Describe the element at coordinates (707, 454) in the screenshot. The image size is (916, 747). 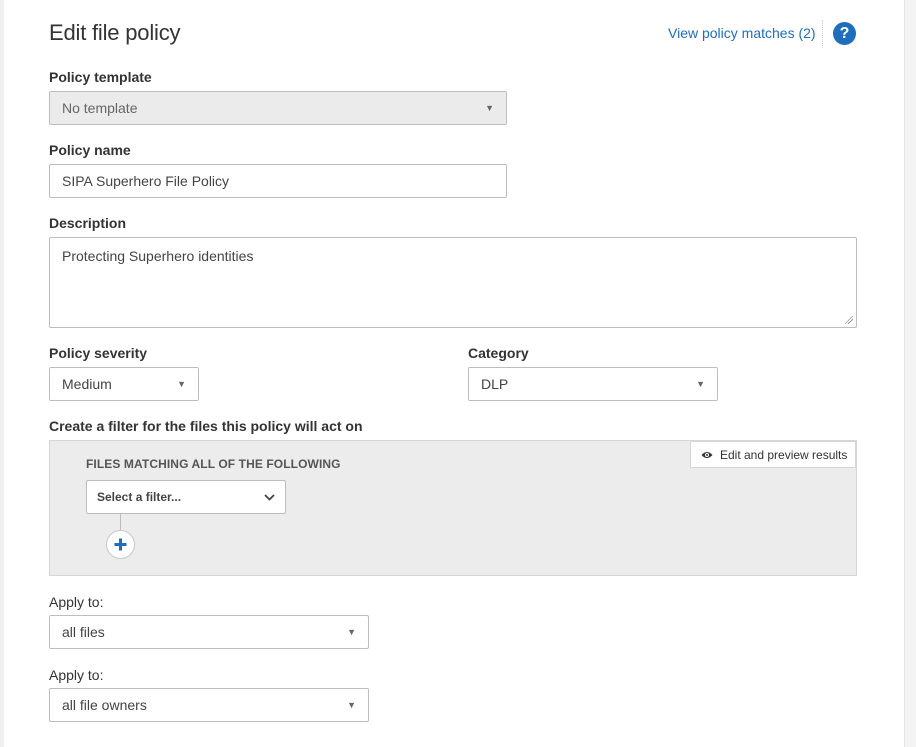
I see `eye-icon` at that location.